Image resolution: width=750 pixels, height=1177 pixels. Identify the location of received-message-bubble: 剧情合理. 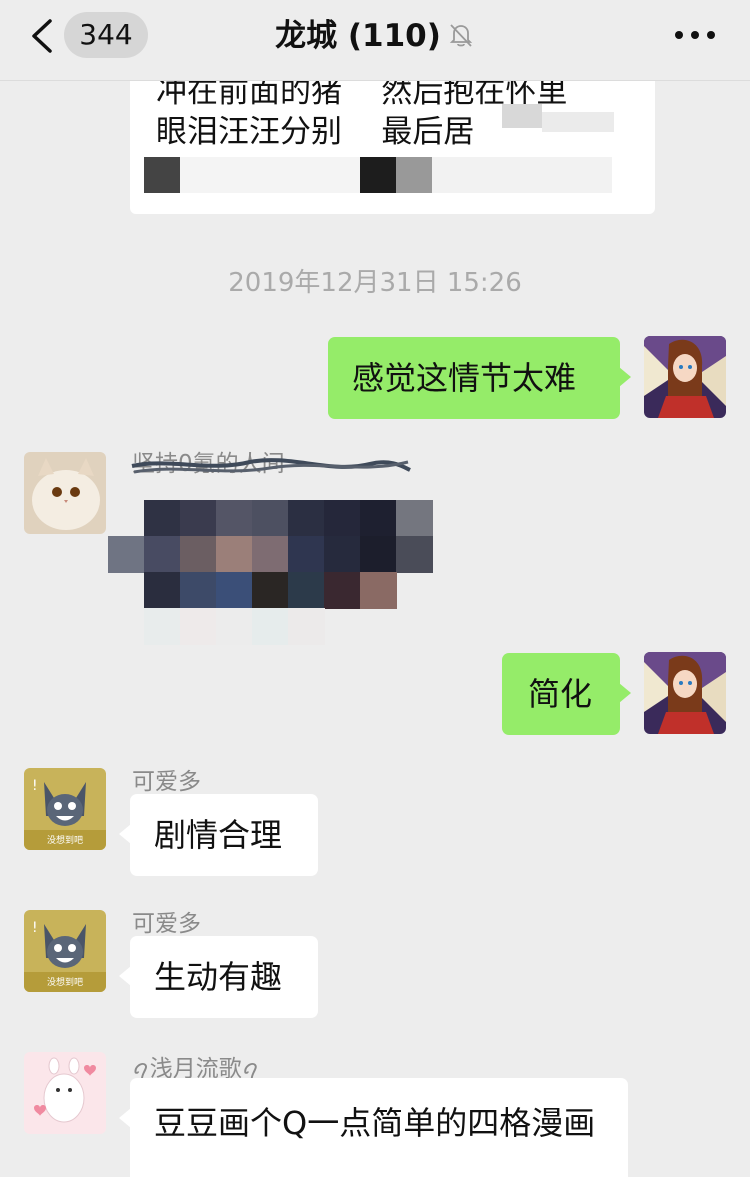
(218, 835).